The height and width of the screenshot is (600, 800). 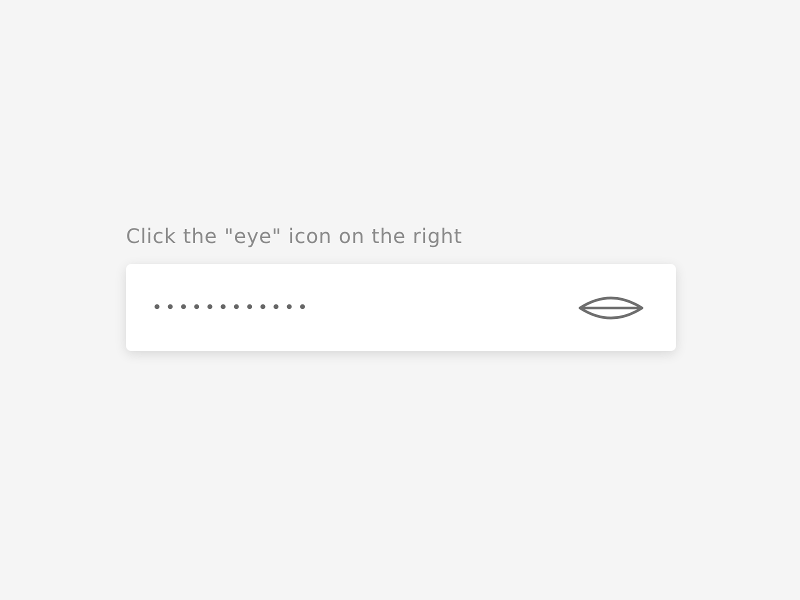 I want to click on password-field: ••••••••••••, so click(x=401, y=307).